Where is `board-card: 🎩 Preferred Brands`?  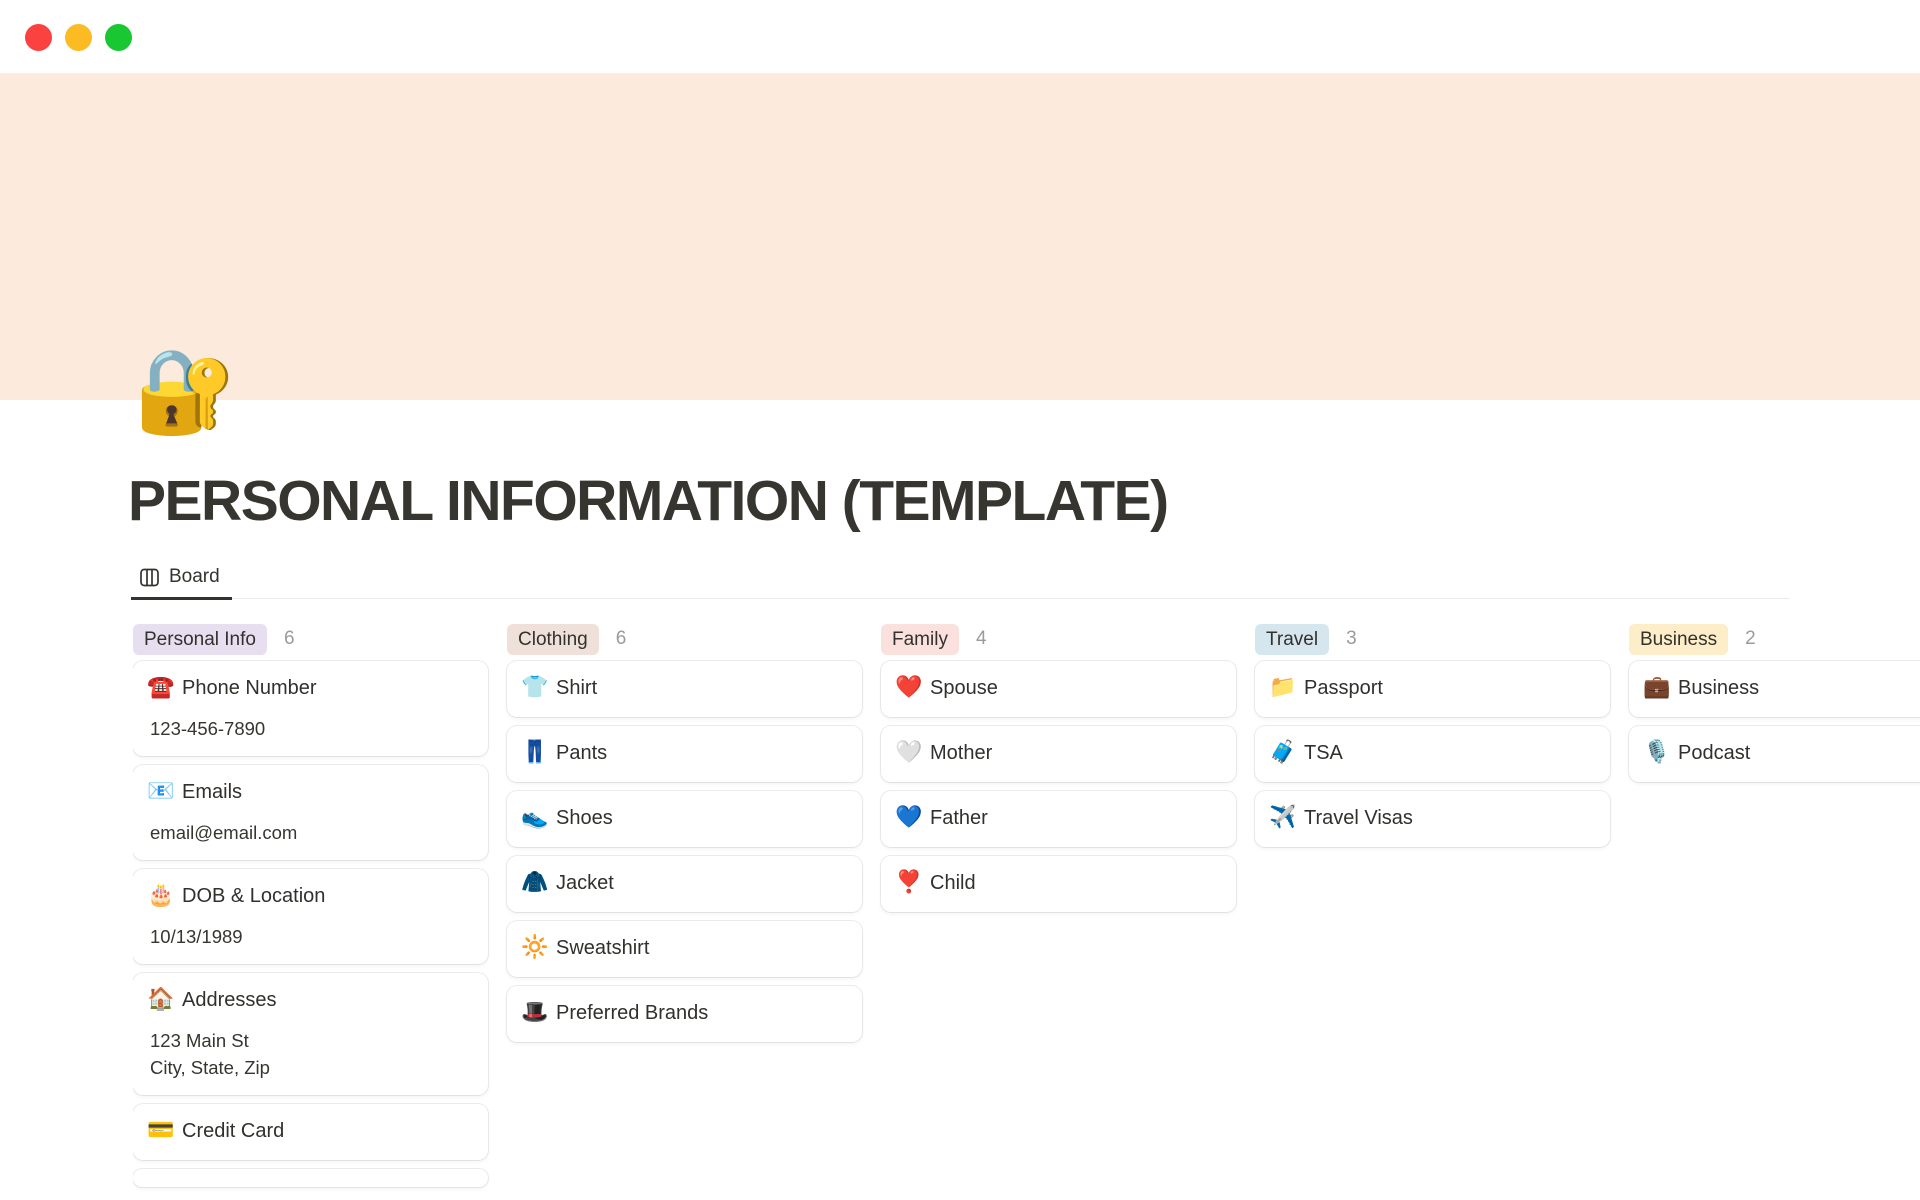
board-card: 🎩 Preferred Brands is located at coordinates (684, 1014).